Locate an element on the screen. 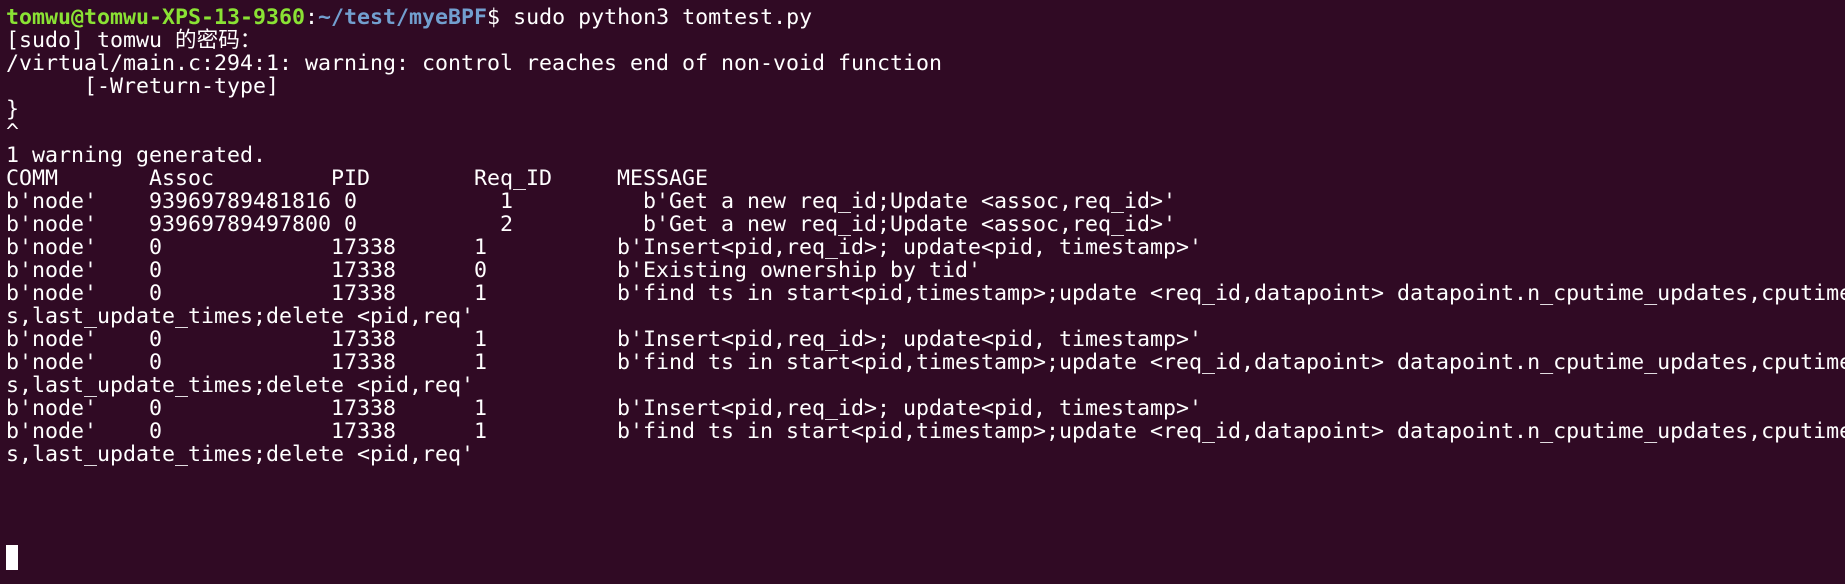 The width and height of the screenshot is (1845, 584). terminal-cursor is located at coordinates (12, 557).